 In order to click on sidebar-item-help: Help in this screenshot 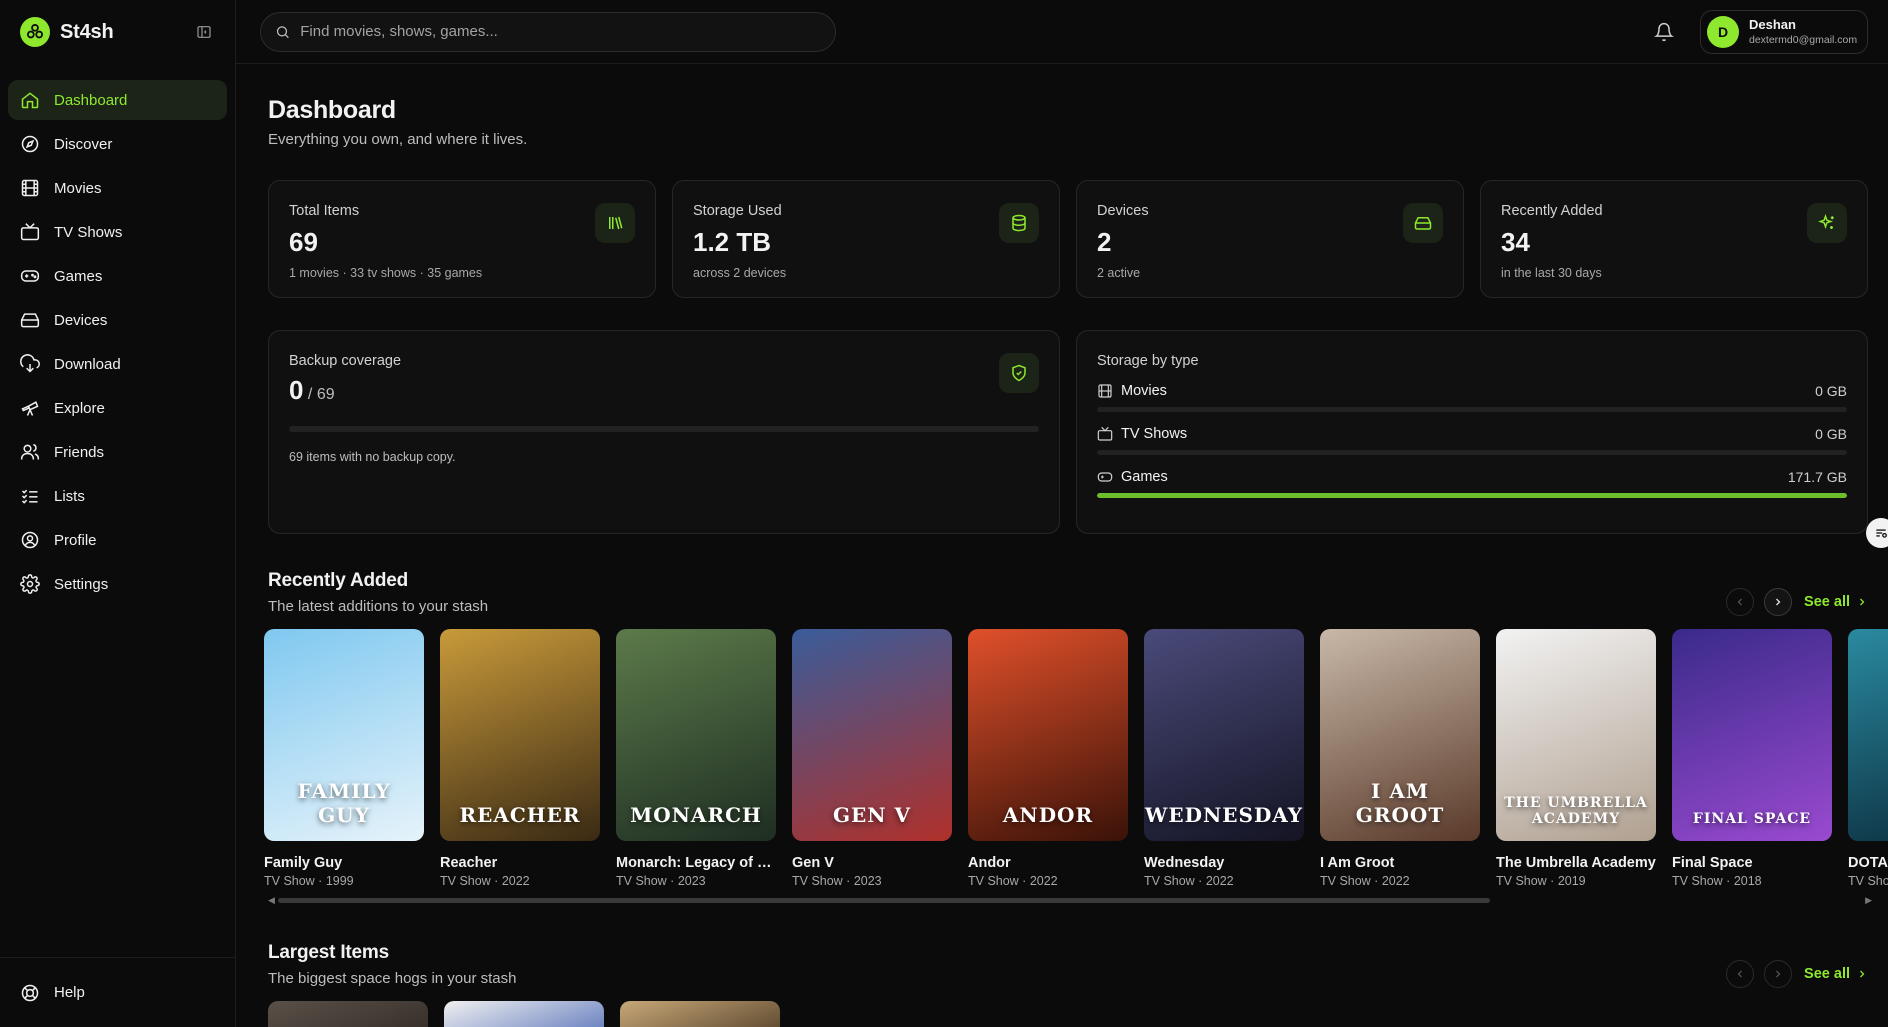, I will do `click(117, 992)`.